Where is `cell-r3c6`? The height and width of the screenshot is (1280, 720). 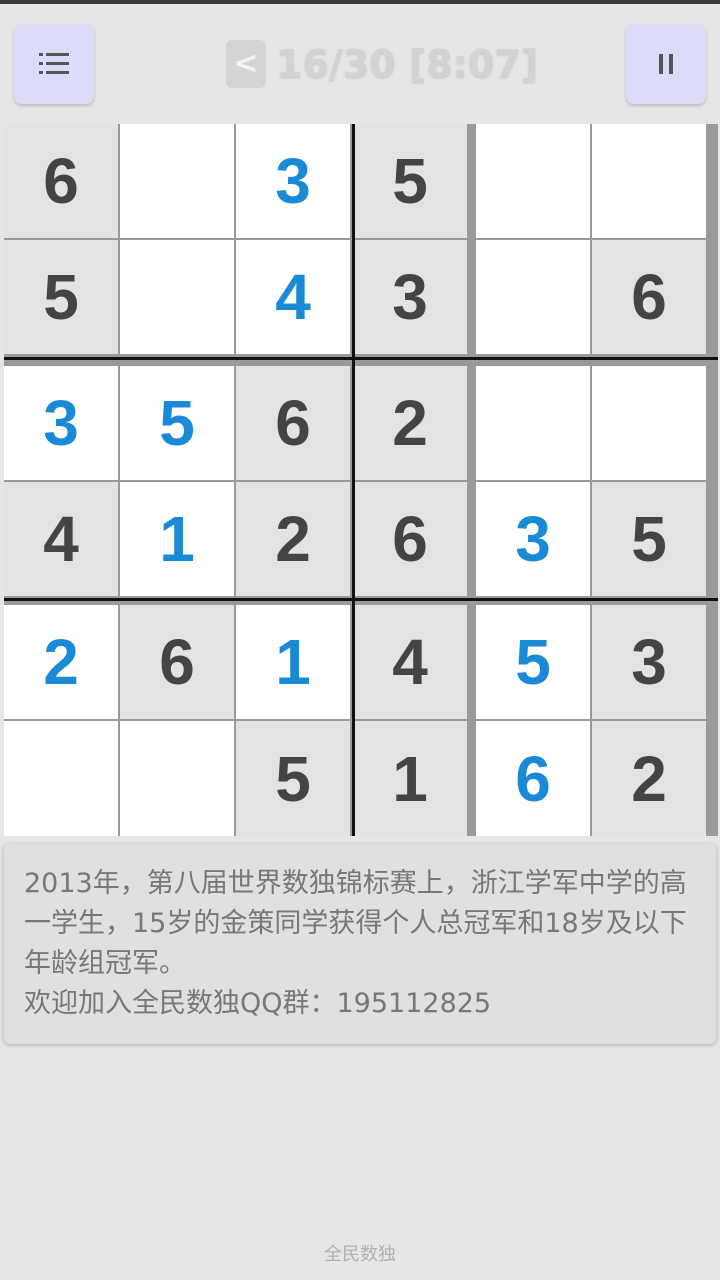 cell-r3c6 is located at coordinates (649, 423).